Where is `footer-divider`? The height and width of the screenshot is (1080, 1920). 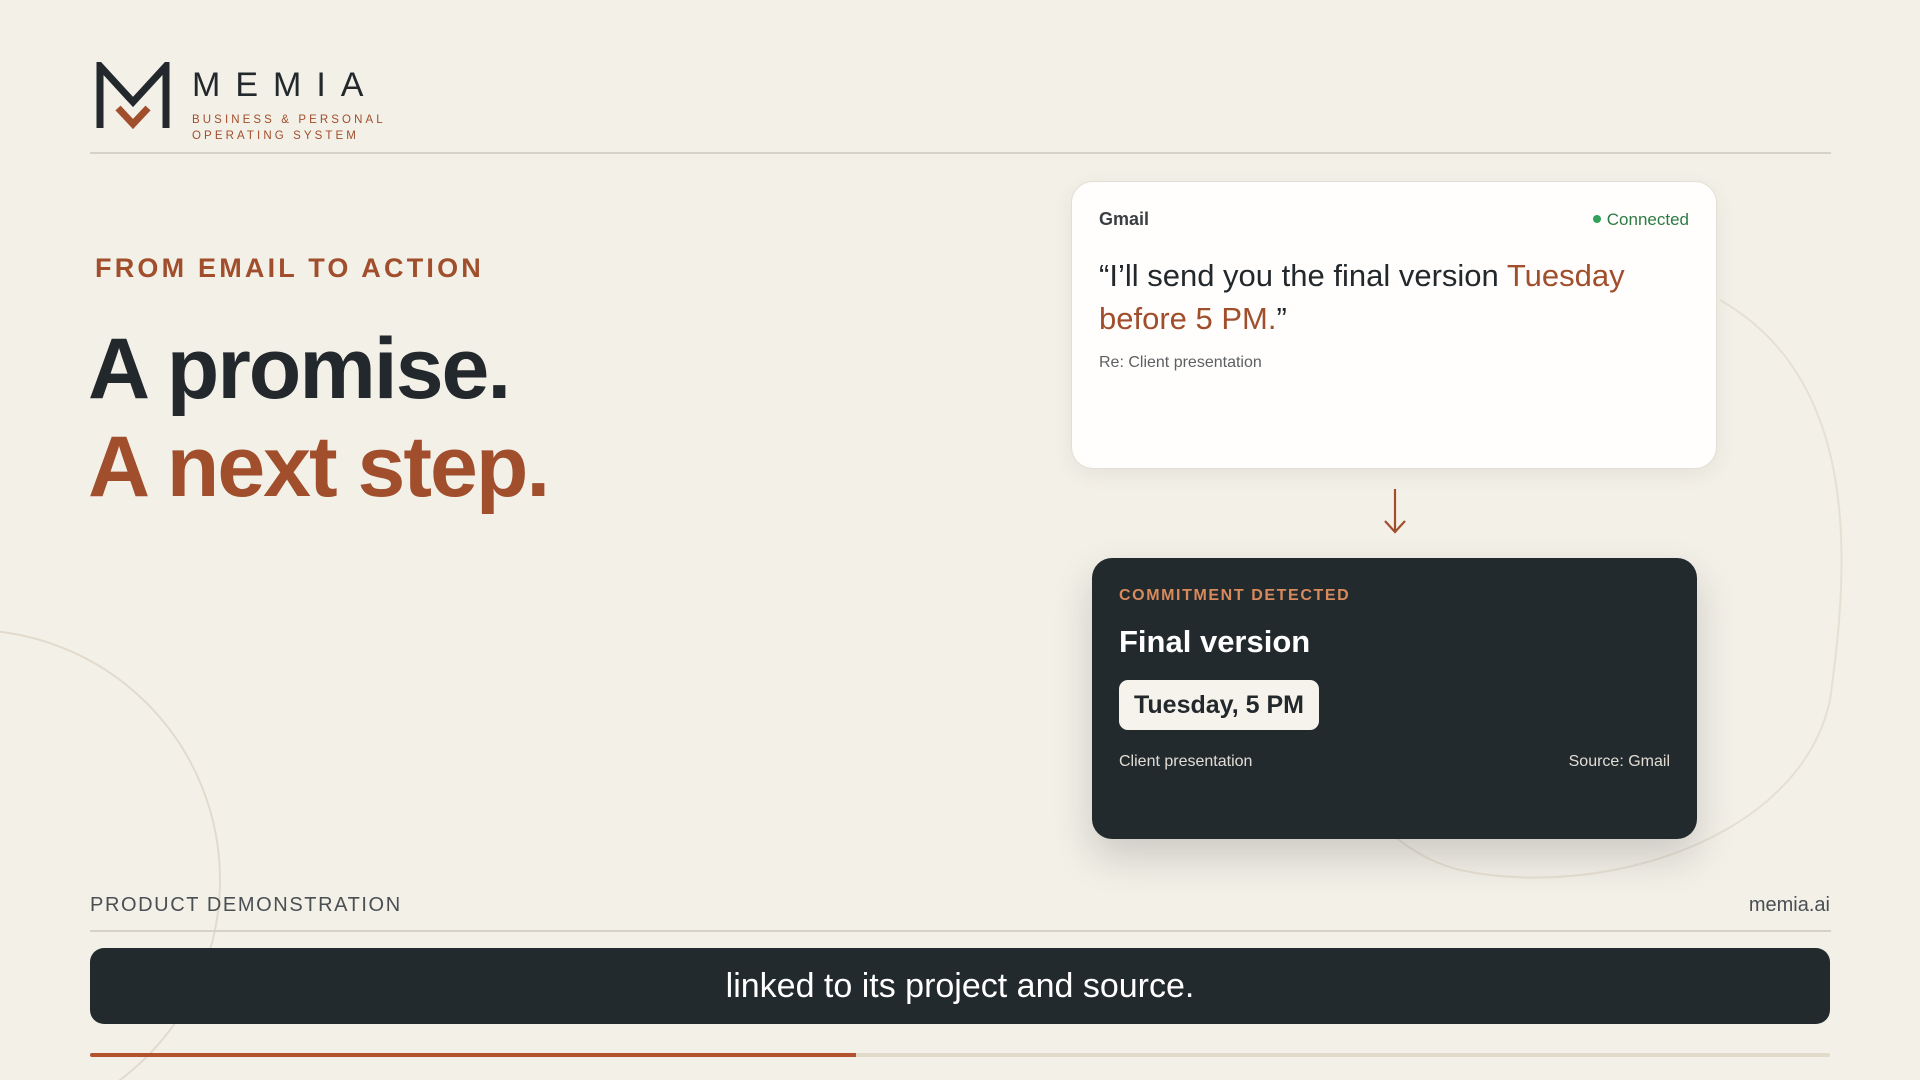
footer-divider is located at coordinates (960, 931).